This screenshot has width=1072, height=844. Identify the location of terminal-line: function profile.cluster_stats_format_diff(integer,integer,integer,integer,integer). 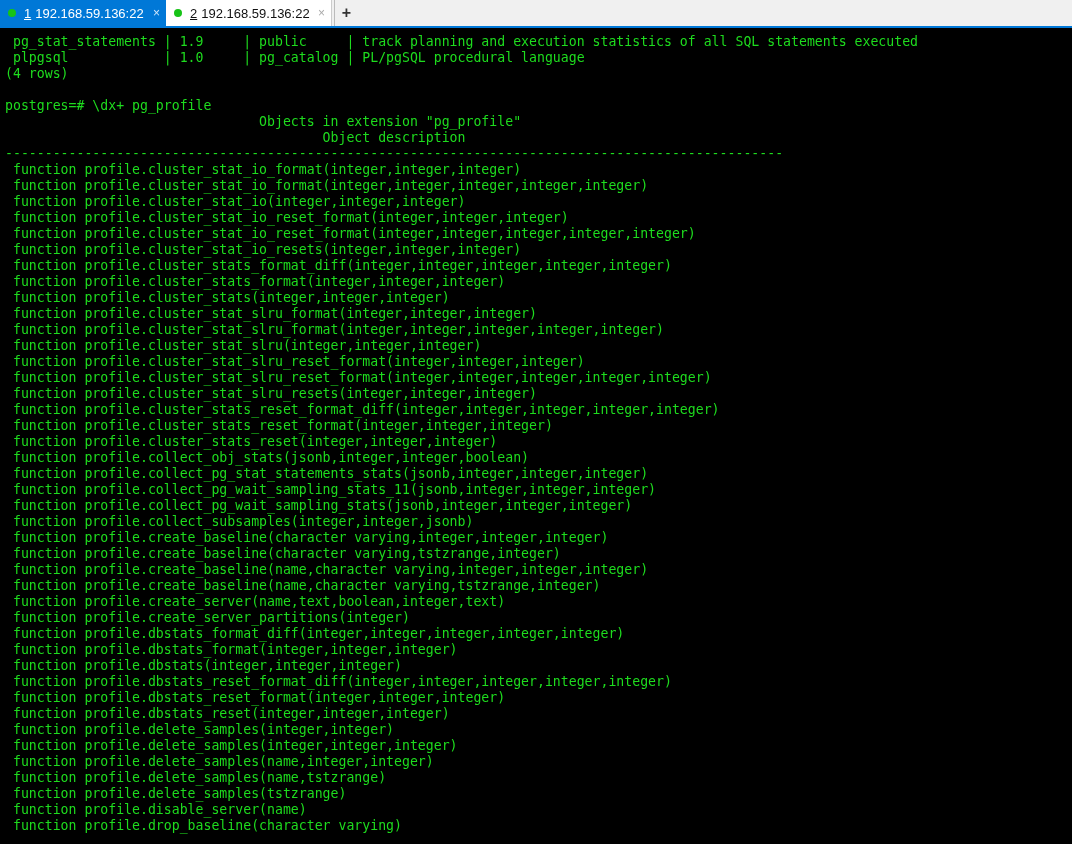
(341, 266).